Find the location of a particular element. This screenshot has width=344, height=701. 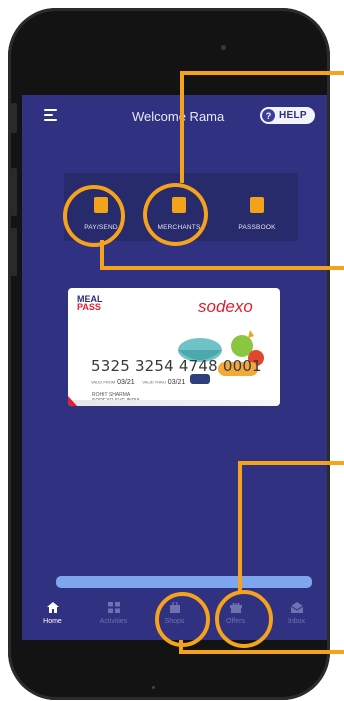

bottom-sheet-handle is located at coordinates (184, 582).